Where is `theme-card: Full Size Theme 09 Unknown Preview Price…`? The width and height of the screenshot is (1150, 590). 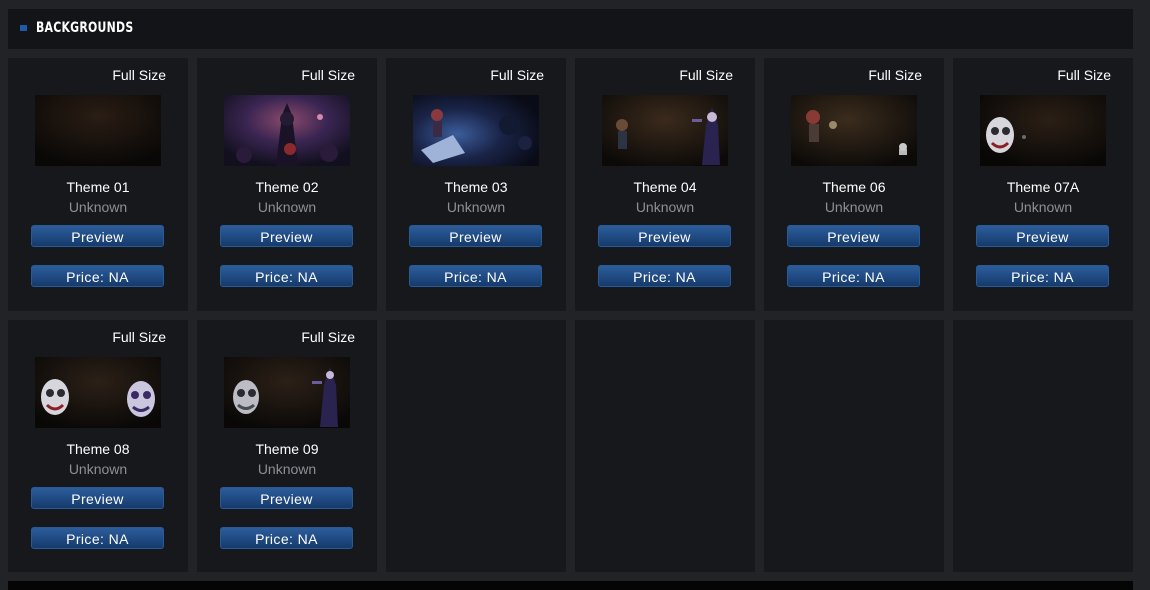 theme-card: Full Size Theme 09 Unknown Preview Price… is located at coordinates (287, 446).